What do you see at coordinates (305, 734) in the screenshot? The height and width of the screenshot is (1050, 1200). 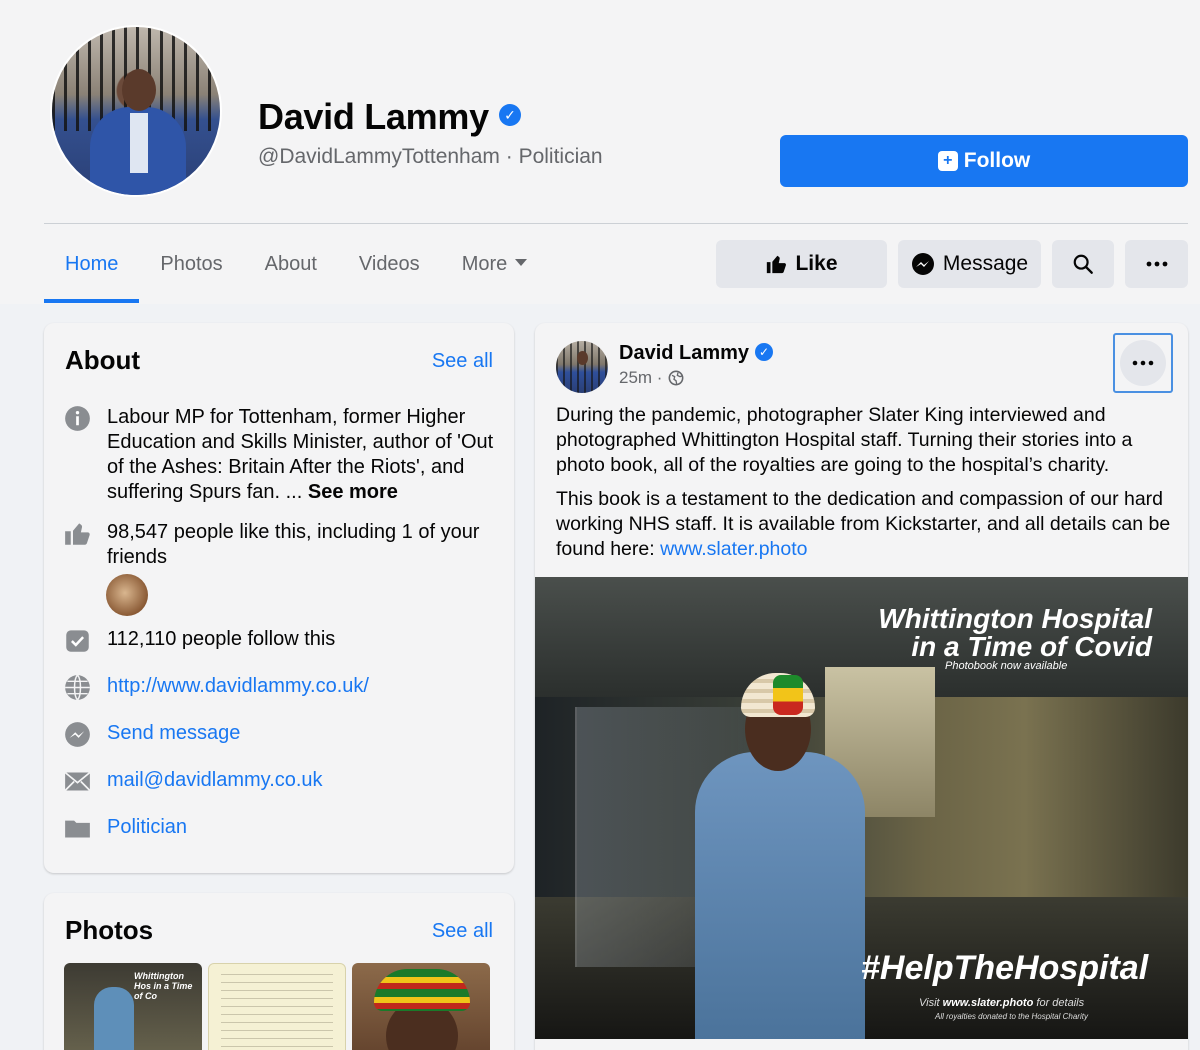 I see `send-message-link: Send message` at bounding box center [305, 734].